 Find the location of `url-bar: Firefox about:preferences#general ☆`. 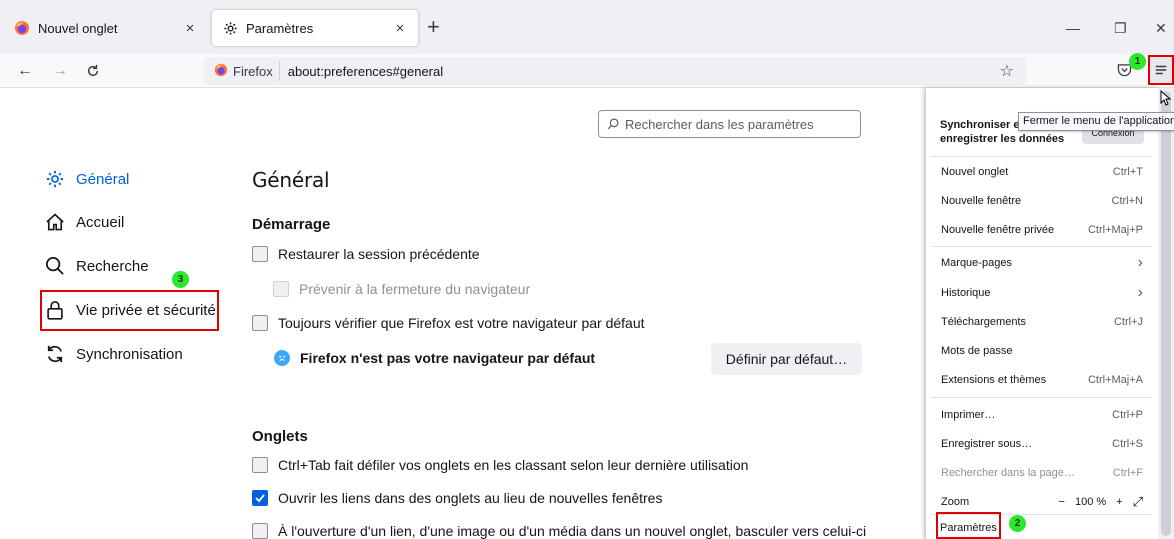

url-bar: Firefox about:preferences#general ☆ is located at coordinates (615, 71).